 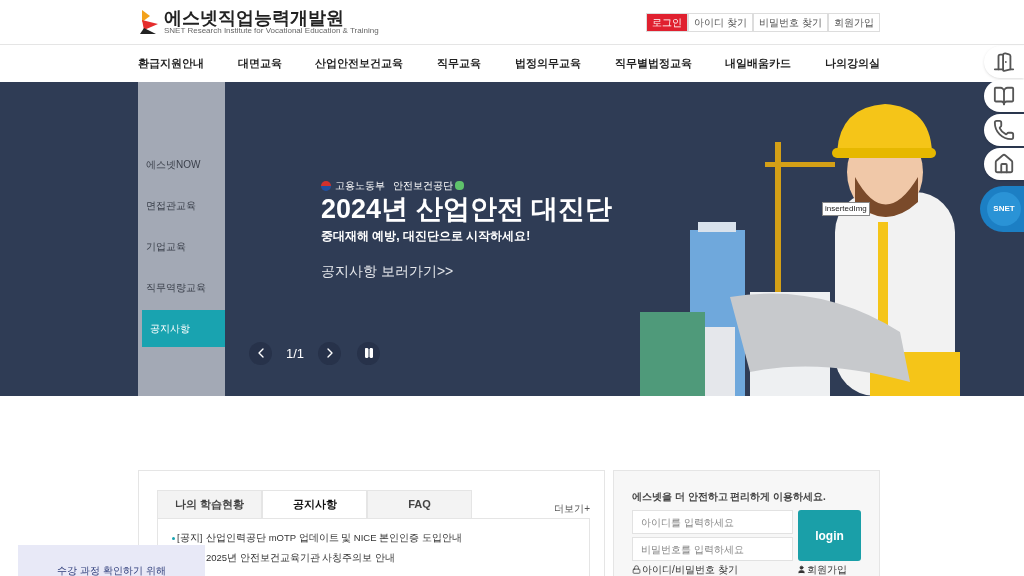 I want to click on door-icon, so click(x=1004, y=62).